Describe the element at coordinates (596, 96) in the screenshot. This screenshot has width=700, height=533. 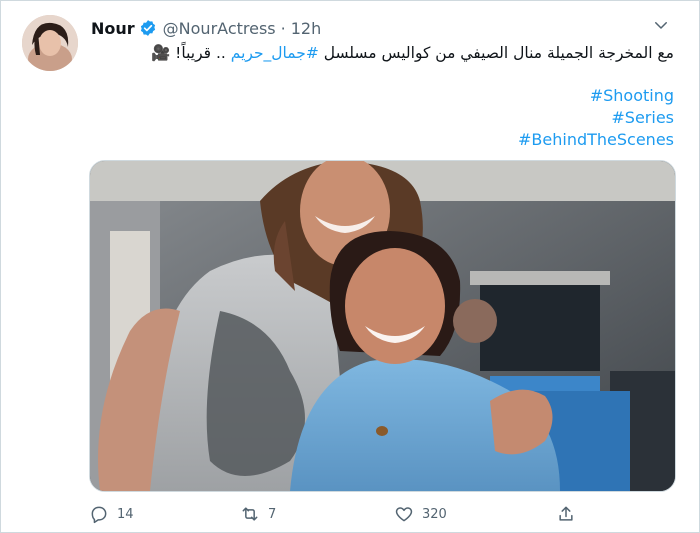
I see `hashtag-link-shooting: #Shooting` at that location.